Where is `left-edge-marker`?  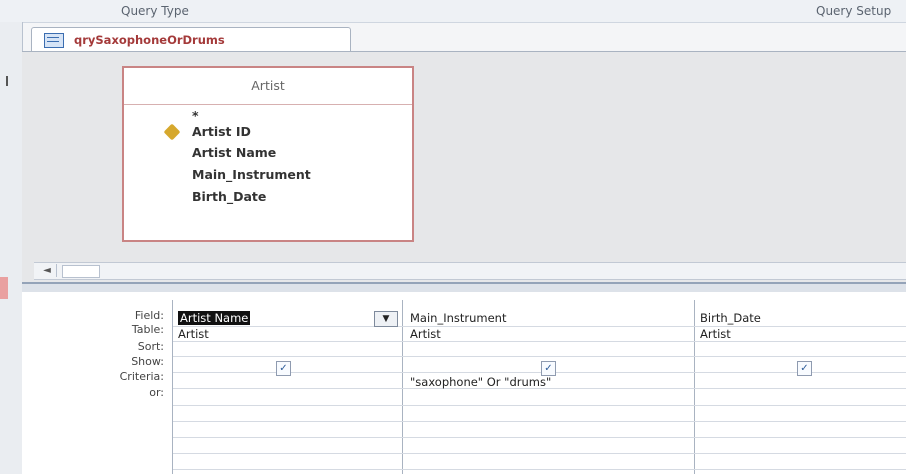 left-edge-marker is located at coordinates (7, 81).